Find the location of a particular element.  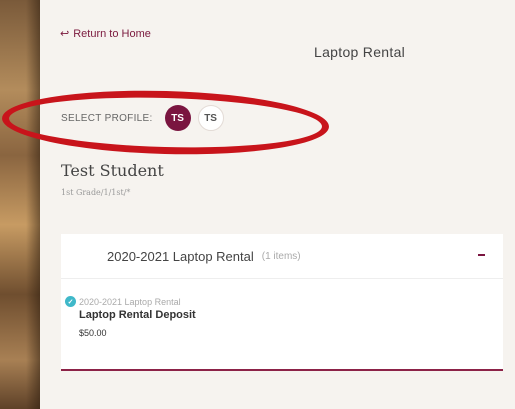

return-arrow-icon: ↩ is located at coordinates (65, 34).